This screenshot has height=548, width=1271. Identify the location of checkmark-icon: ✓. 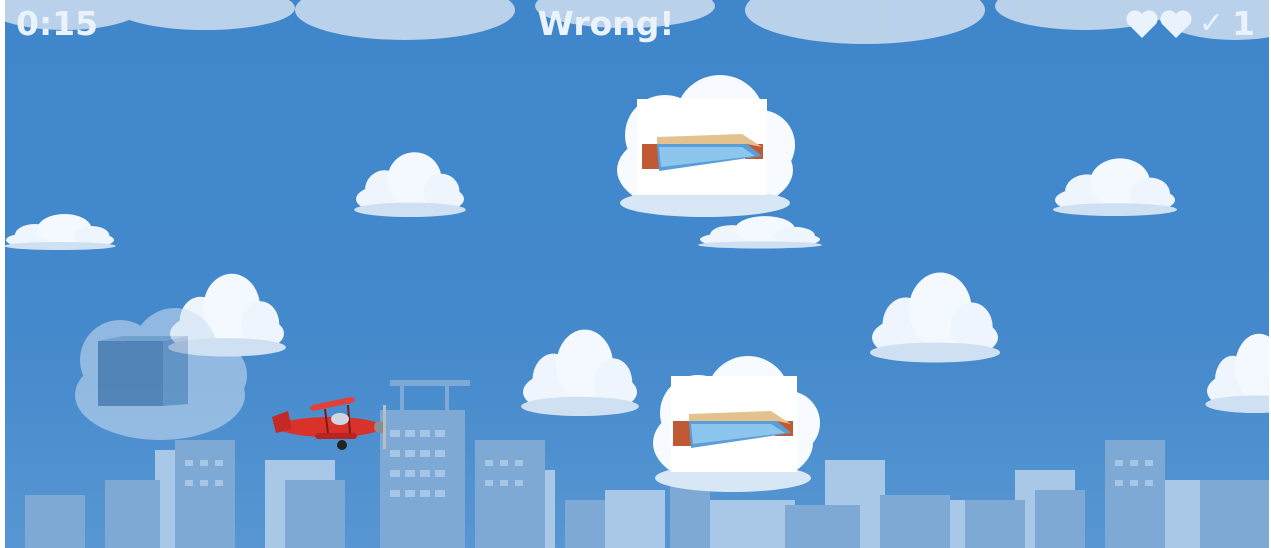
(1211, 23).